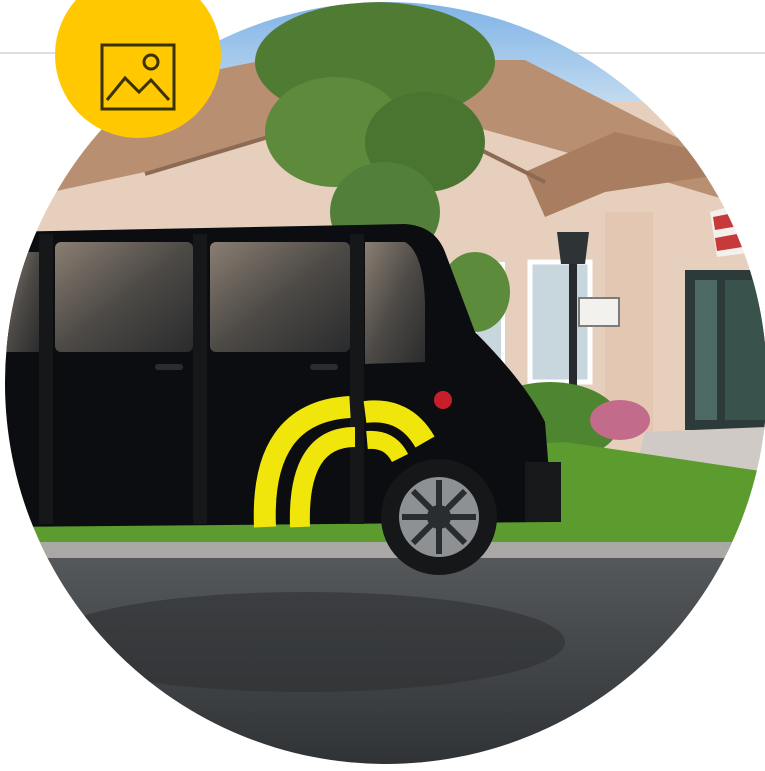  Describe the element at coordinates (138, 77) in the screenshot. I see `image-icon` at that location.